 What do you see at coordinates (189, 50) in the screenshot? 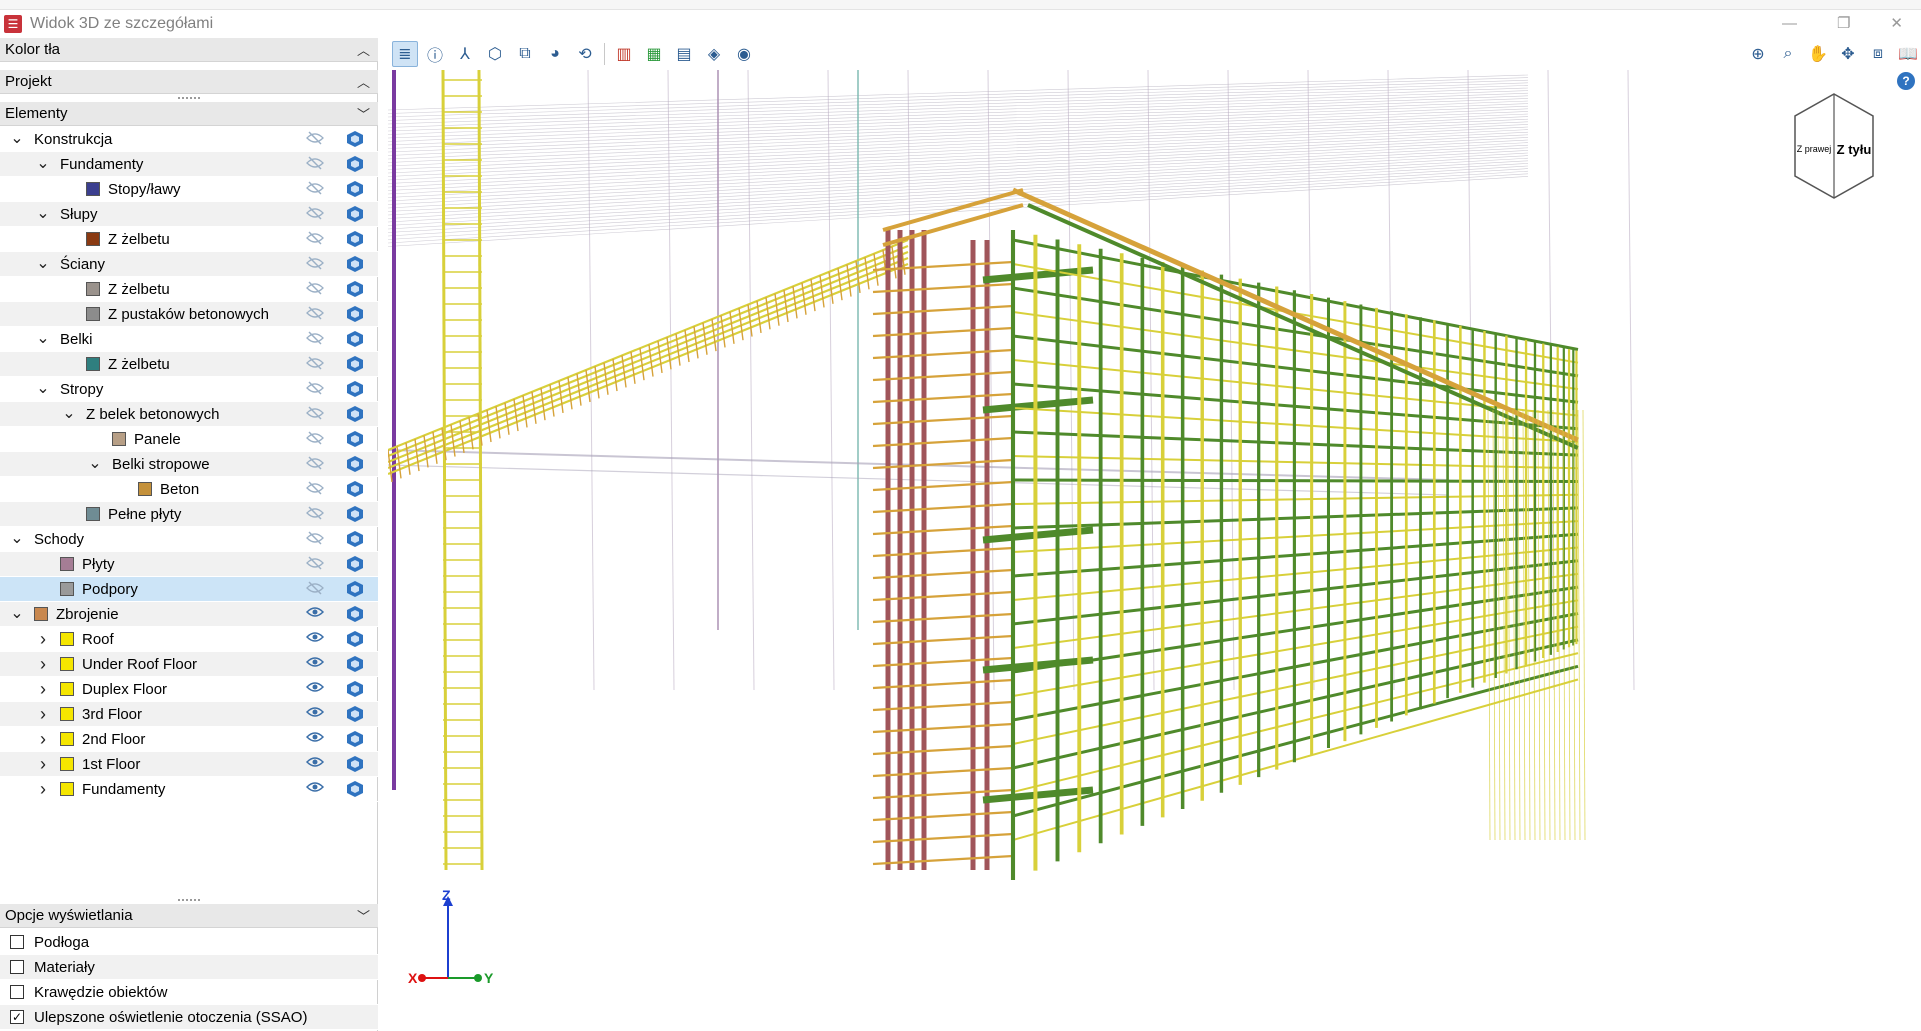
I see `background-color-header: Kolor tła ︿` at bounding box center [189, 50].